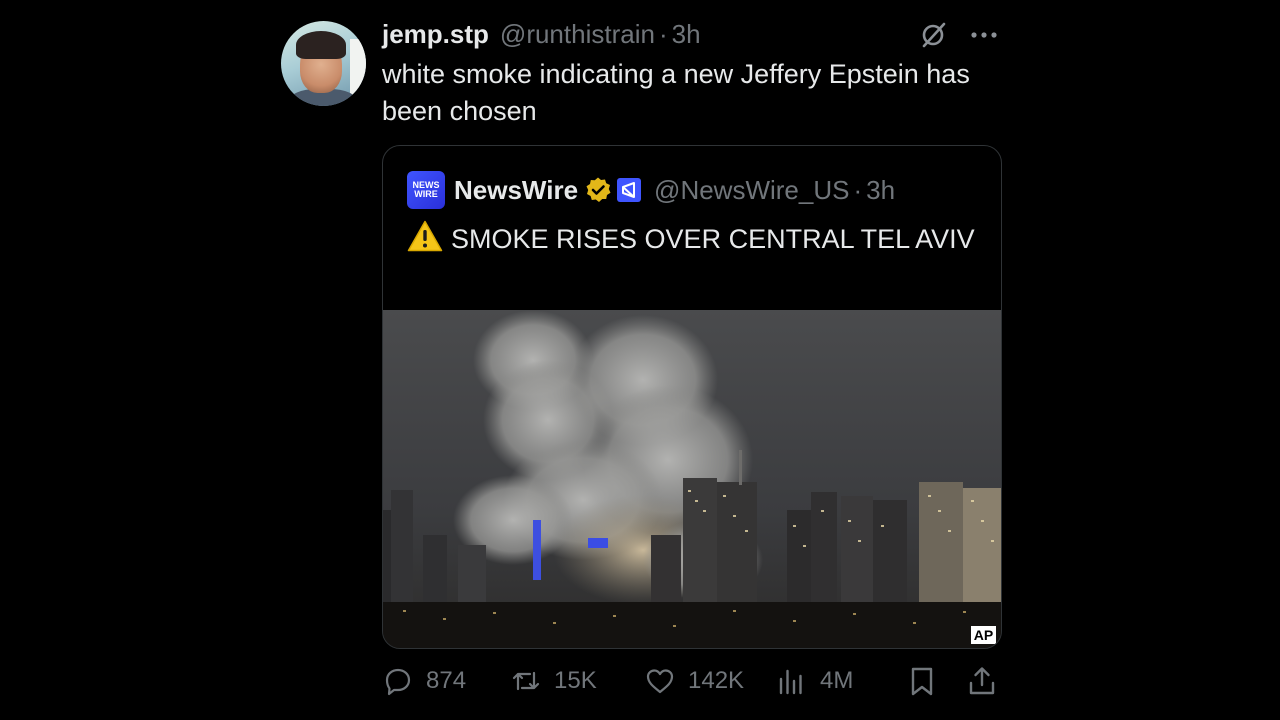 Image resolution: width=1280 pixels, height=720 pixels. I want to click on more-icon, so click(984, 35).